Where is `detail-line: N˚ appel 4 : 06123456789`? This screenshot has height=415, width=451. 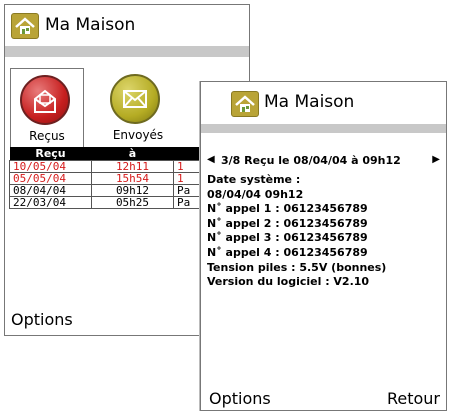 detail-line: N˚ appel 4 : 06123456789 is located at coordinates (287, 252).